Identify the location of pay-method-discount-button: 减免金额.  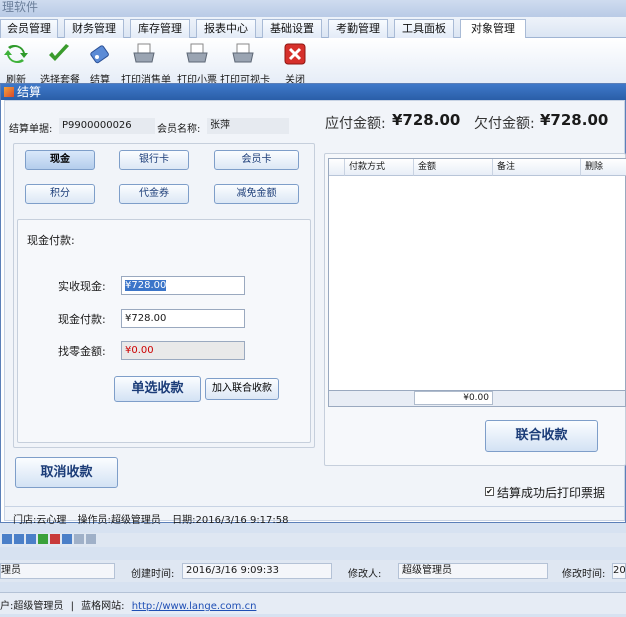
(256, 194).